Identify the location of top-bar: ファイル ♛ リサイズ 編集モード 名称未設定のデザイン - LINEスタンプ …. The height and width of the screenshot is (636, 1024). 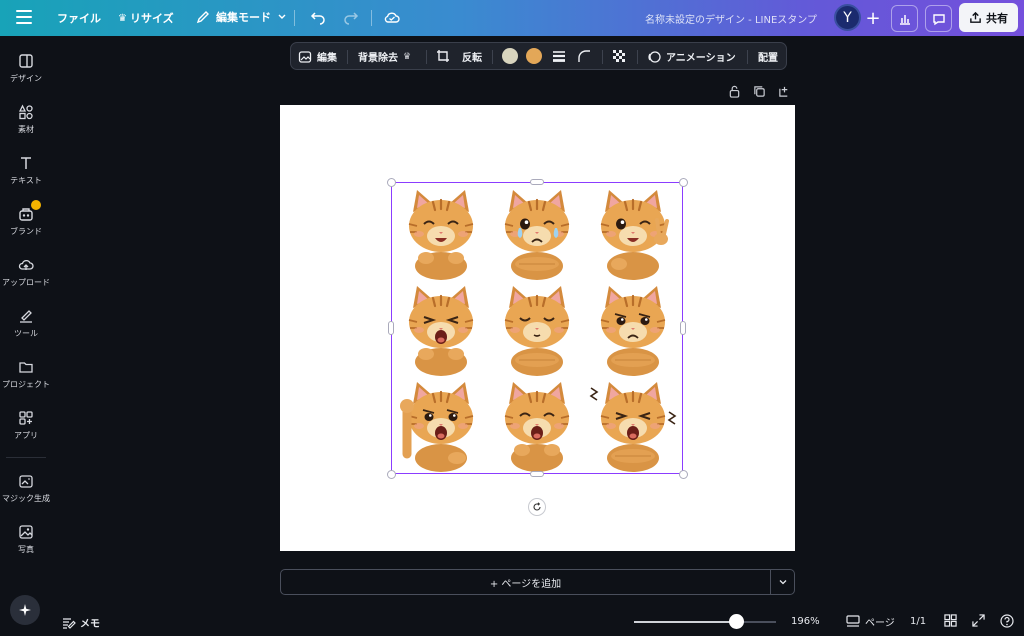
(512, 18).